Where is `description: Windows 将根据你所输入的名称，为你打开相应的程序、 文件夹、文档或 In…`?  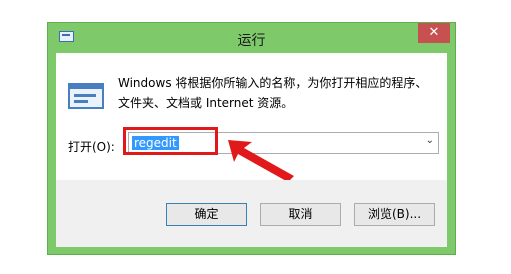 description: Windows 将根据你所输入的名称，为你打开相应的程序、 文件夹、文档或 In… is located at coordinates (278, 93).